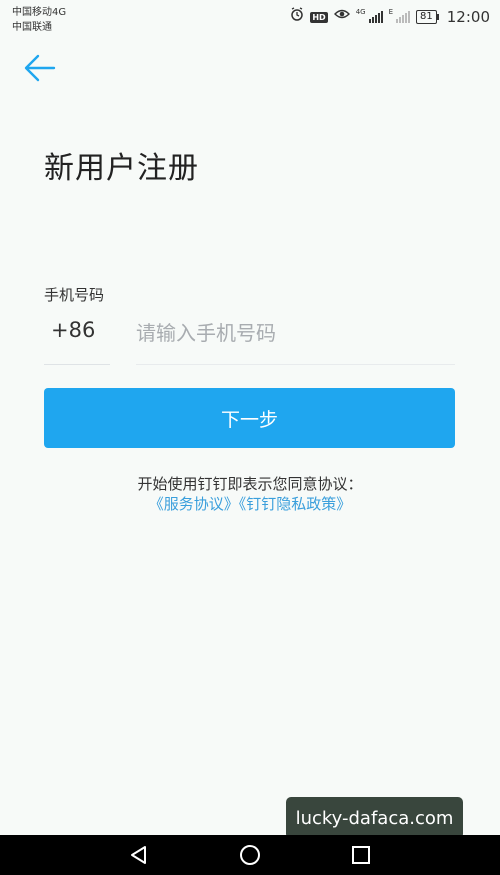  What do you see at coordinates (250, 17) in the screenshot?
I see `status-bar: 中国移动4G 中国联通 HD 4G E 81 12:00` at bounding box center [250, 17].